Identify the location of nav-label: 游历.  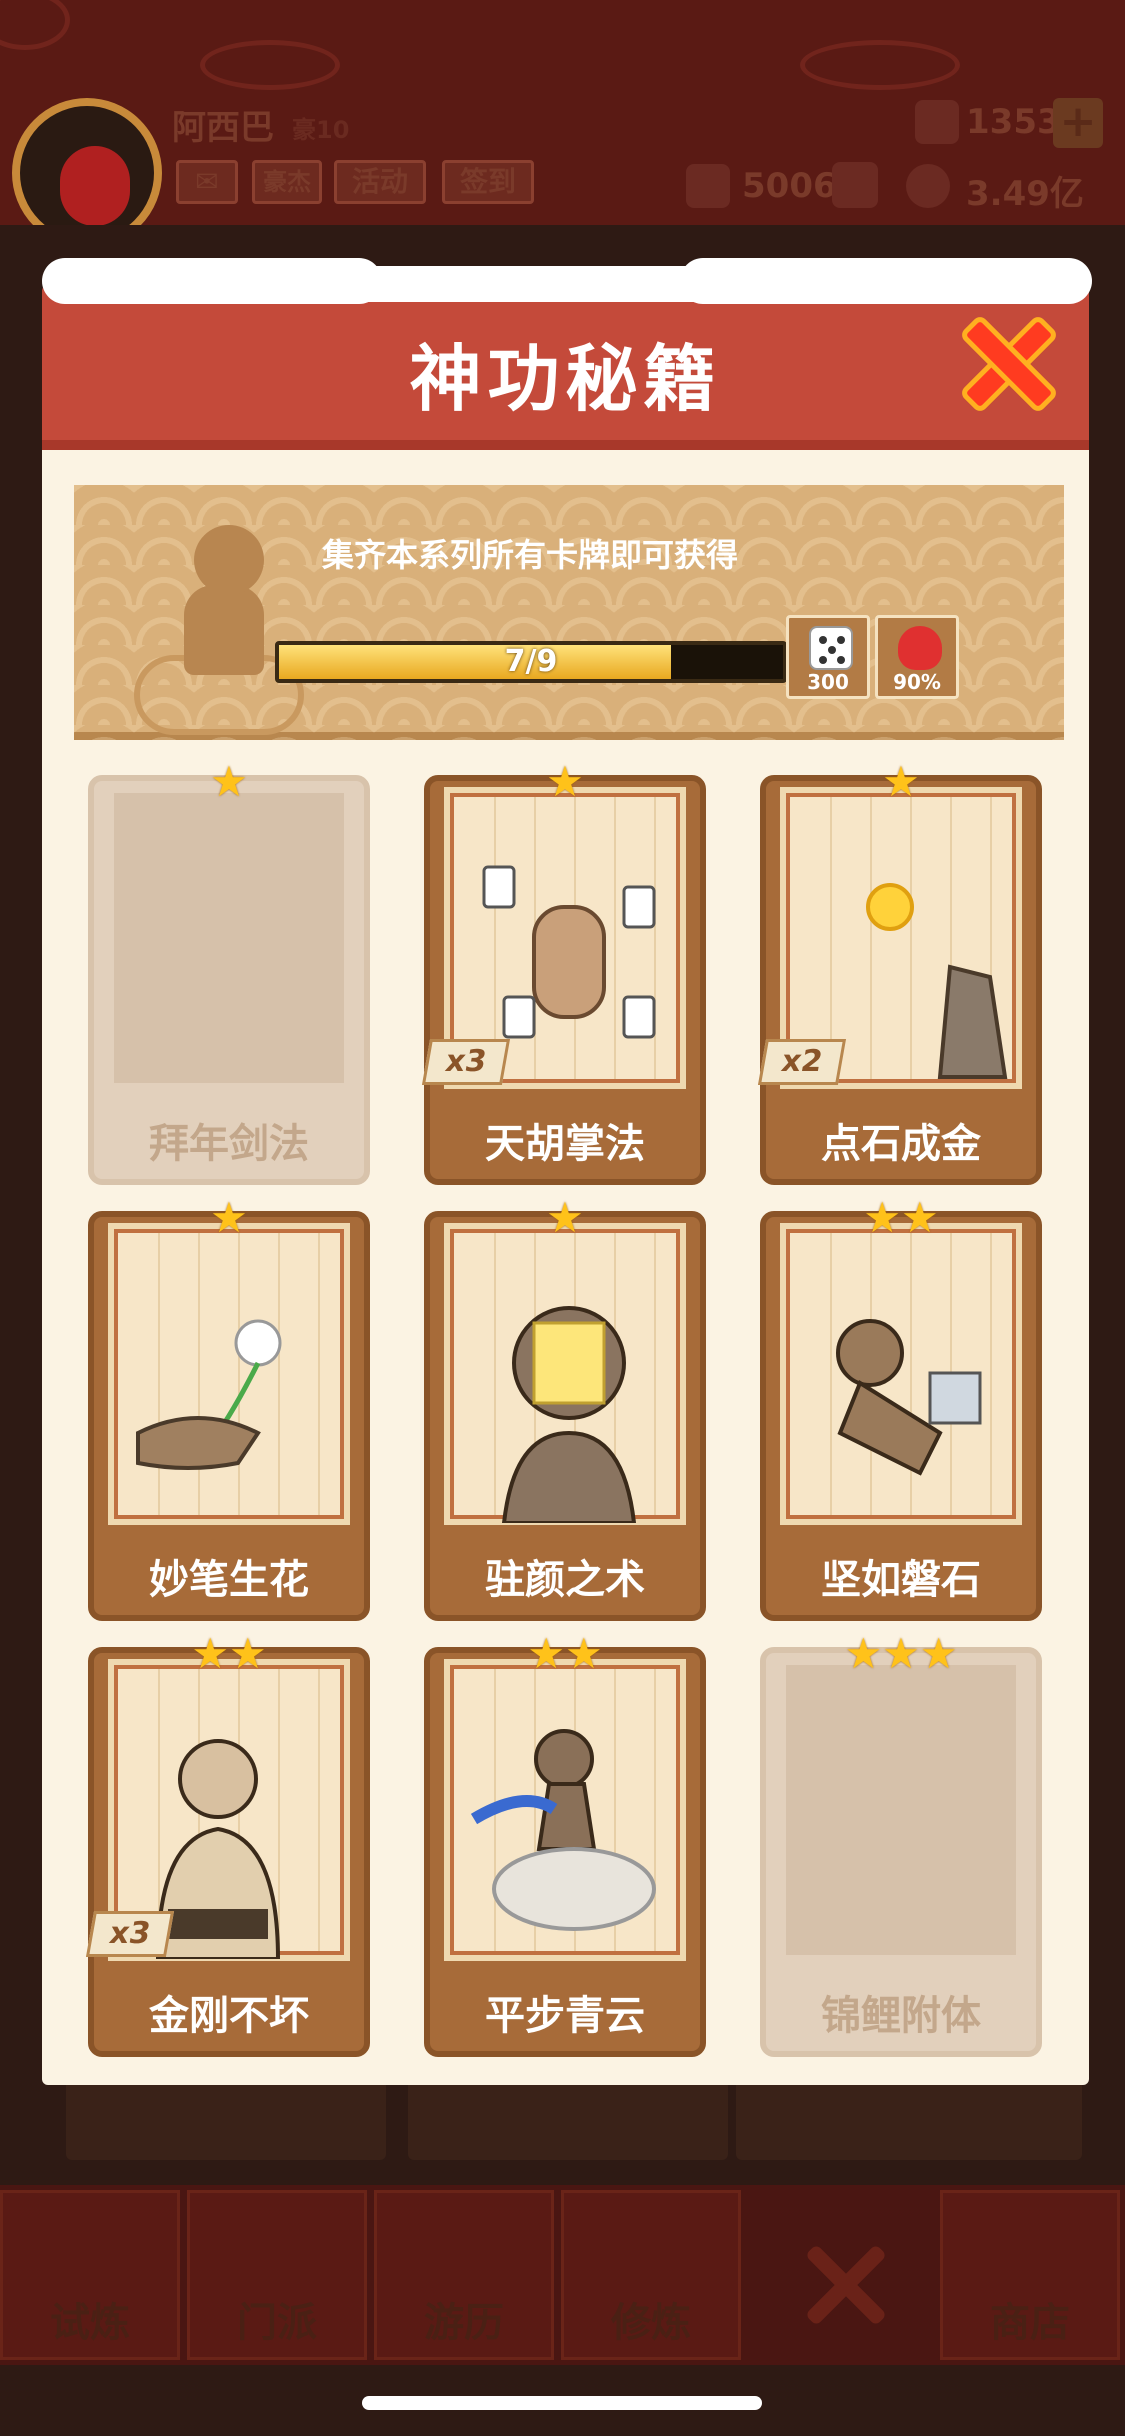
(464, 2323).